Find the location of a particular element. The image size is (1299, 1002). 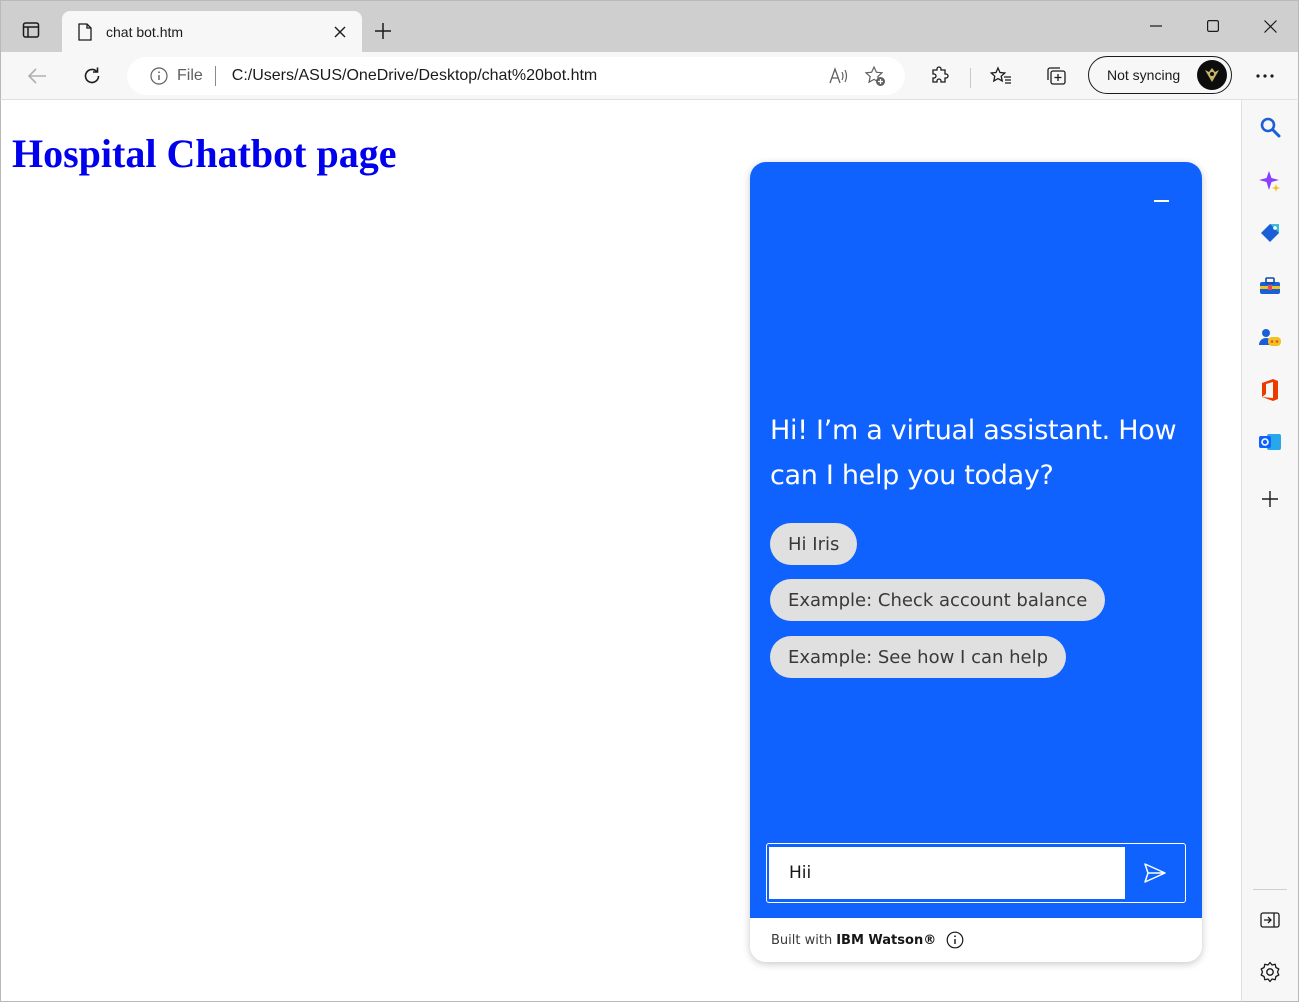

new-tab-button is located at coordinates (383, 31).